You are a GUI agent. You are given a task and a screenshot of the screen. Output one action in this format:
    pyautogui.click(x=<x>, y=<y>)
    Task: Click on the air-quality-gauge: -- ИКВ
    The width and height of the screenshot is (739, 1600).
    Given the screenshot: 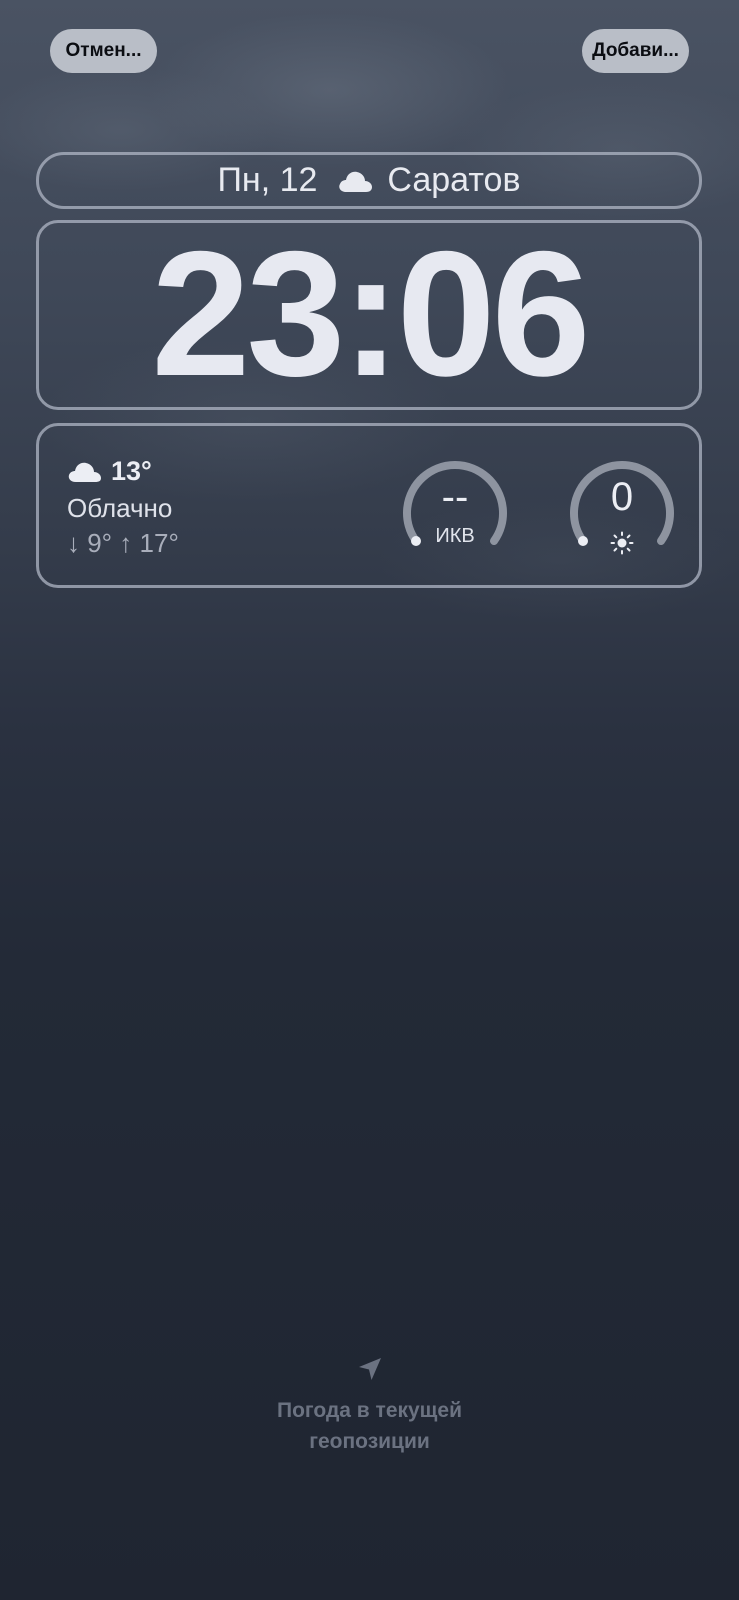 What is the action you would take?
    pyautogui.click(x=455, y=507)
    